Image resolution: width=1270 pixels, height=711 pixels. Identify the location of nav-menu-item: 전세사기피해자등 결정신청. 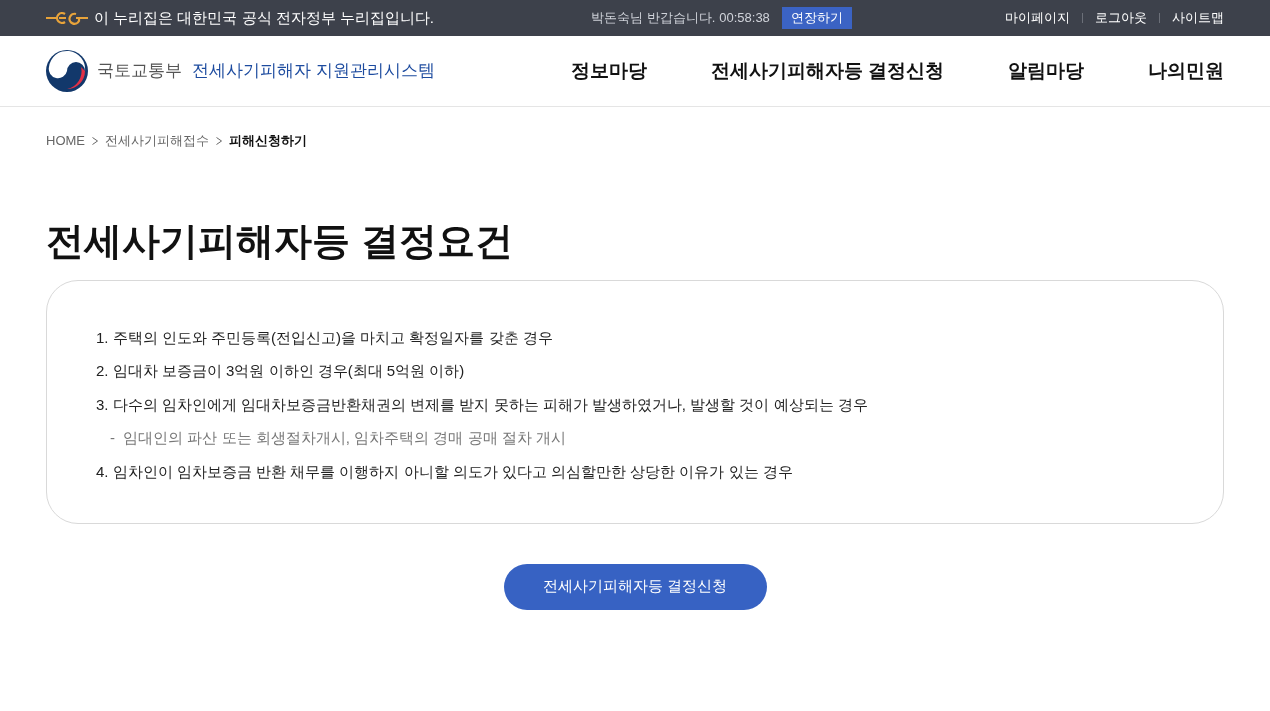
(827, 71).